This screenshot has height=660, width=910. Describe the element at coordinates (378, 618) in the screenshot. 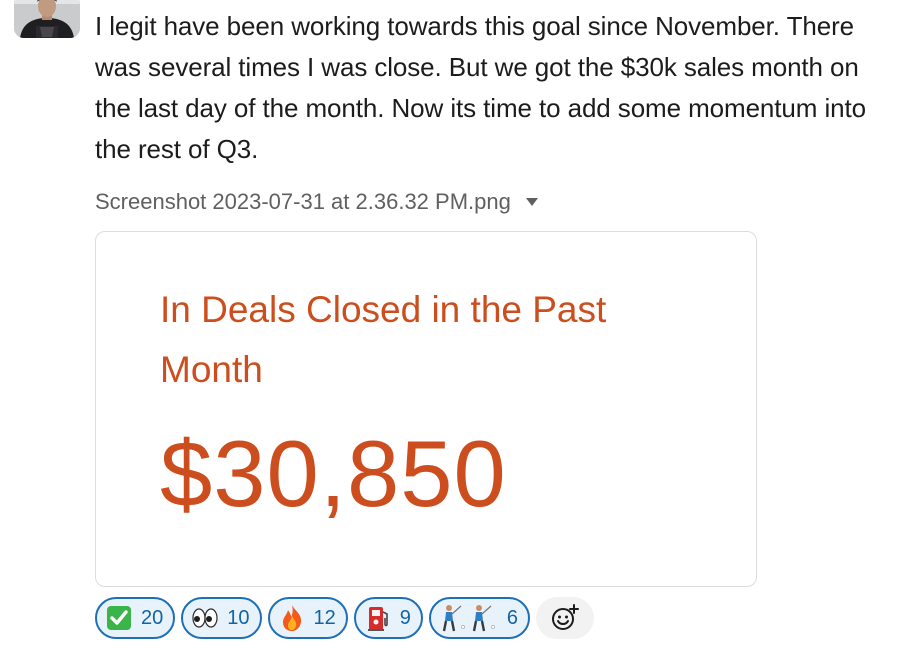

I see `fuelpump-icon` at that location.